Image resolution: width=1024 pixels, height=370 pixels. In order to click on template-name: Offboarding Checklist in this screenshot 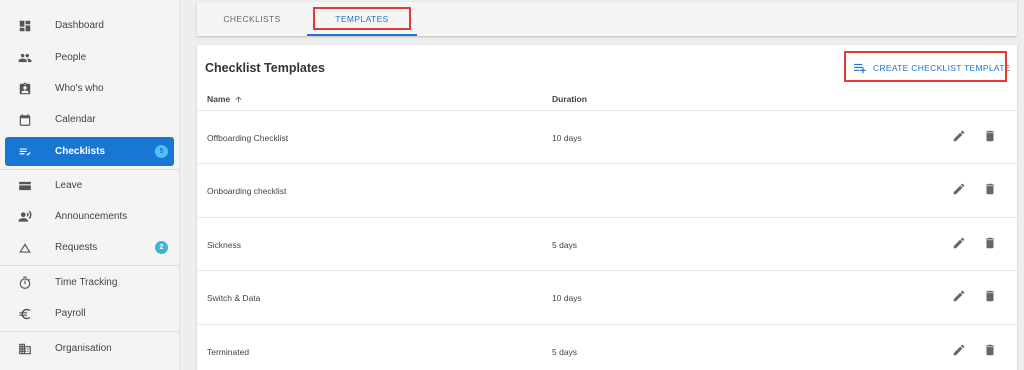, I will do `click(248, 138)`.